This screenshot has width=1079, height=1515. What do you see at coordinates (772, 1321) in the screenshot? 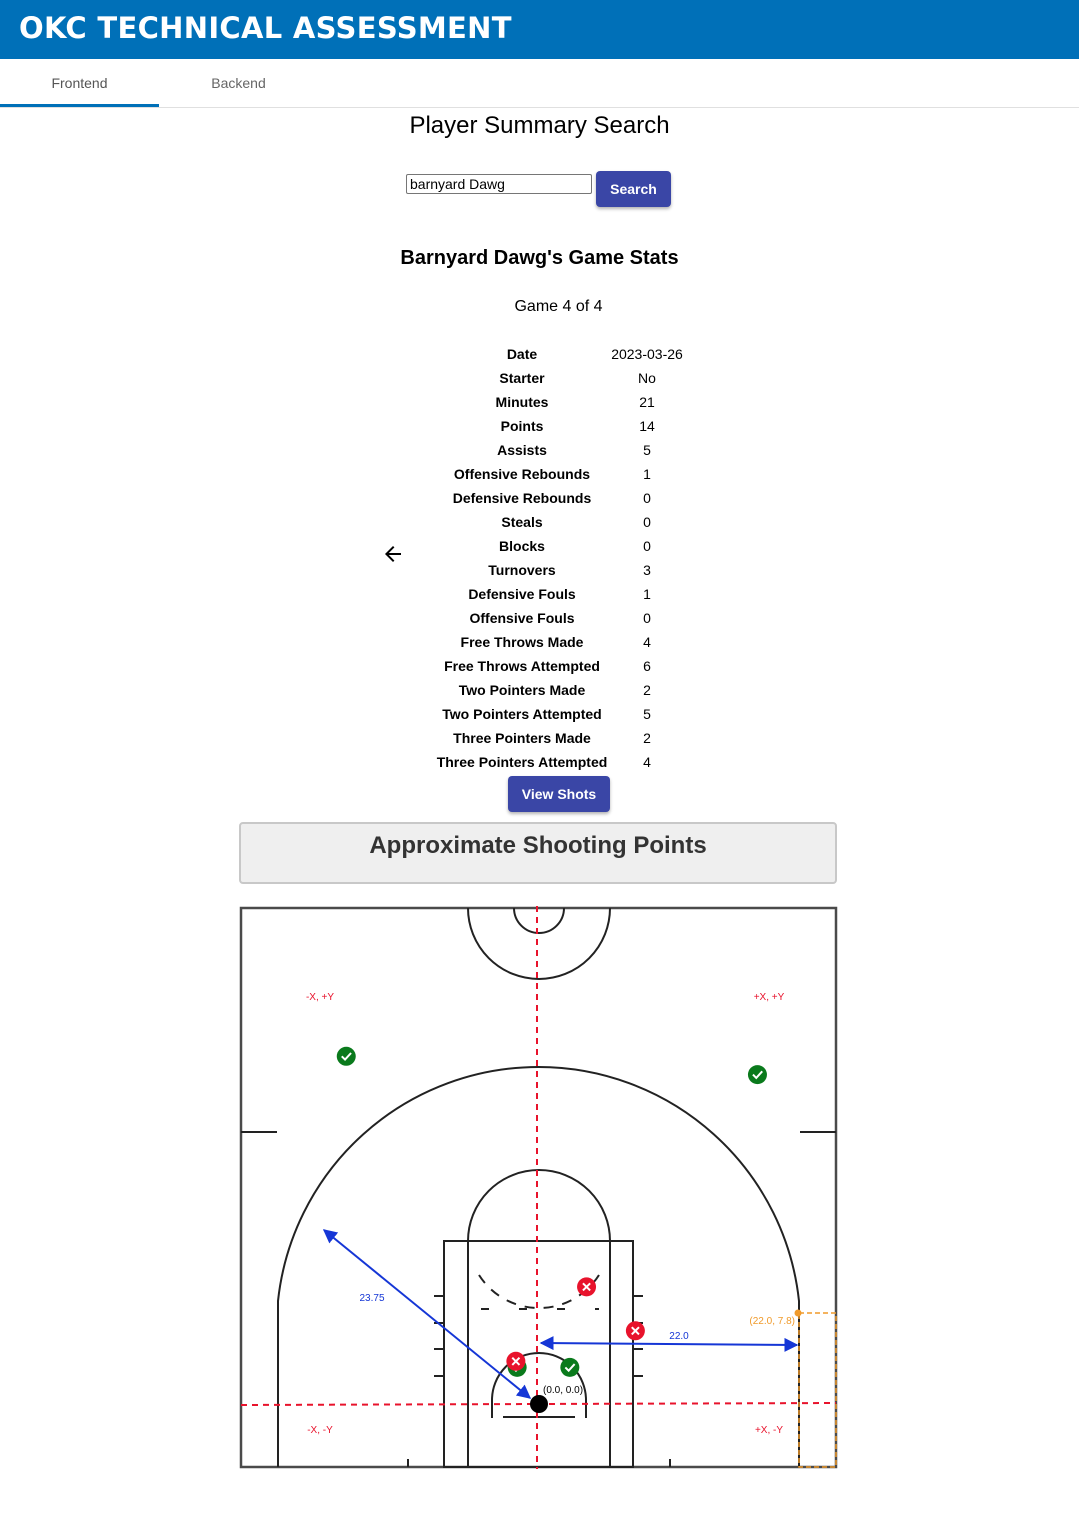
I see `corner-label: (22.0, 7.8)` at bounding box center [772, 1321].